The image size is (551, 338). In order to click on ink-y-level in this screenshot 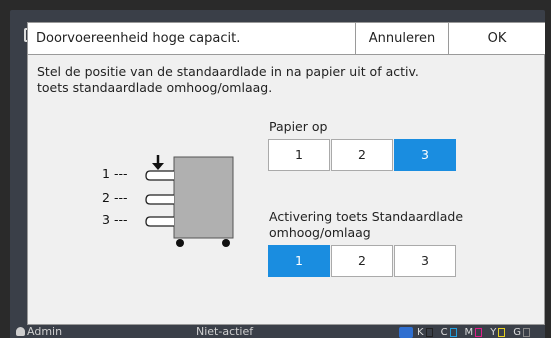, I will do `click(502, 332)`.